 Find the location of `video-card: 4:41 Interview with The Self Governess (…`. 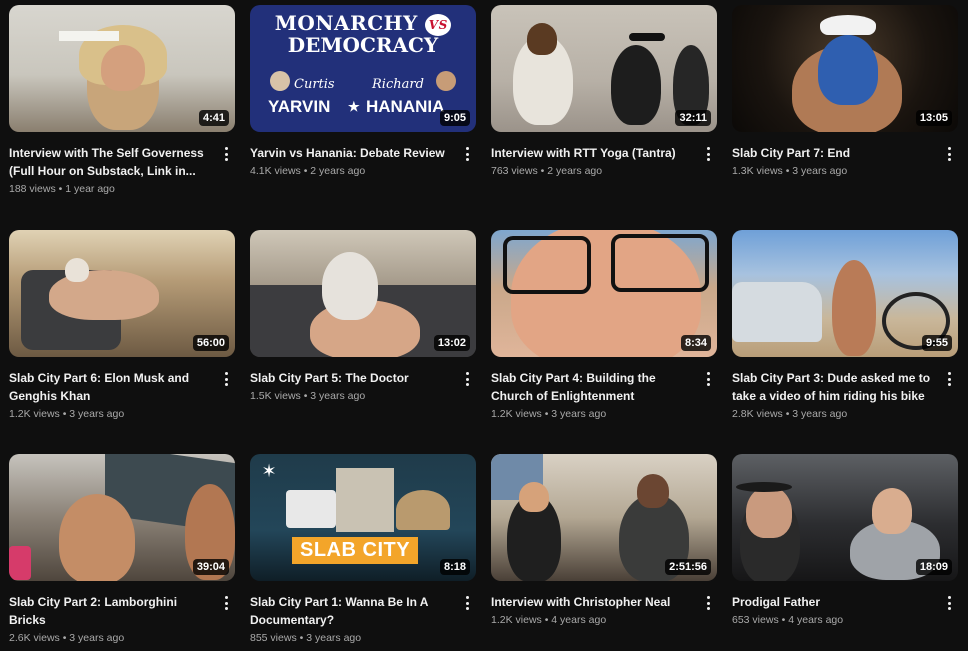

video-card: 4:41 Interview with The Self Governess (… is located at coordinates (122, 100).